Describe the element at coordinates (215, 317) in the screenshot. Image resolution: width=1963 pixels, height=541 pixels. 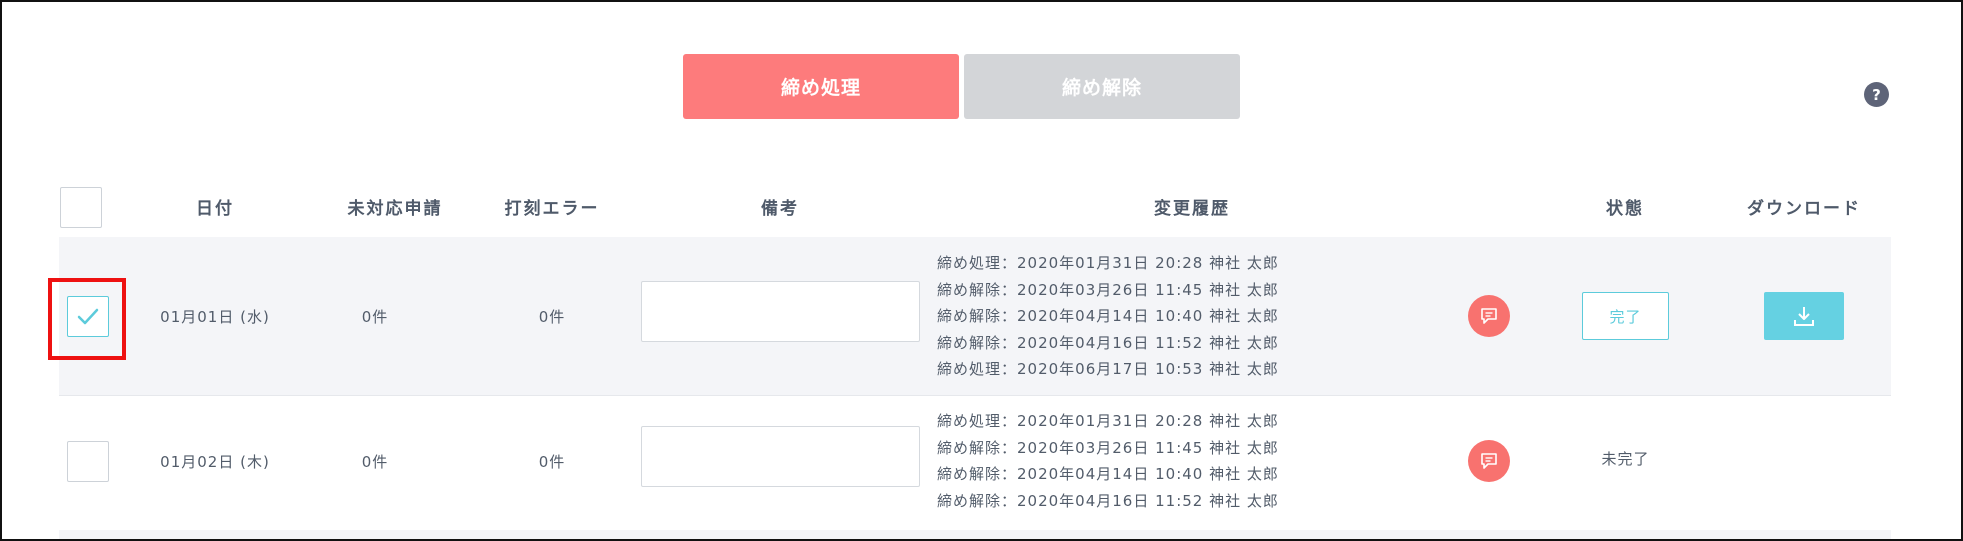
I see `row-date: 01月01日 (水)` at that location.